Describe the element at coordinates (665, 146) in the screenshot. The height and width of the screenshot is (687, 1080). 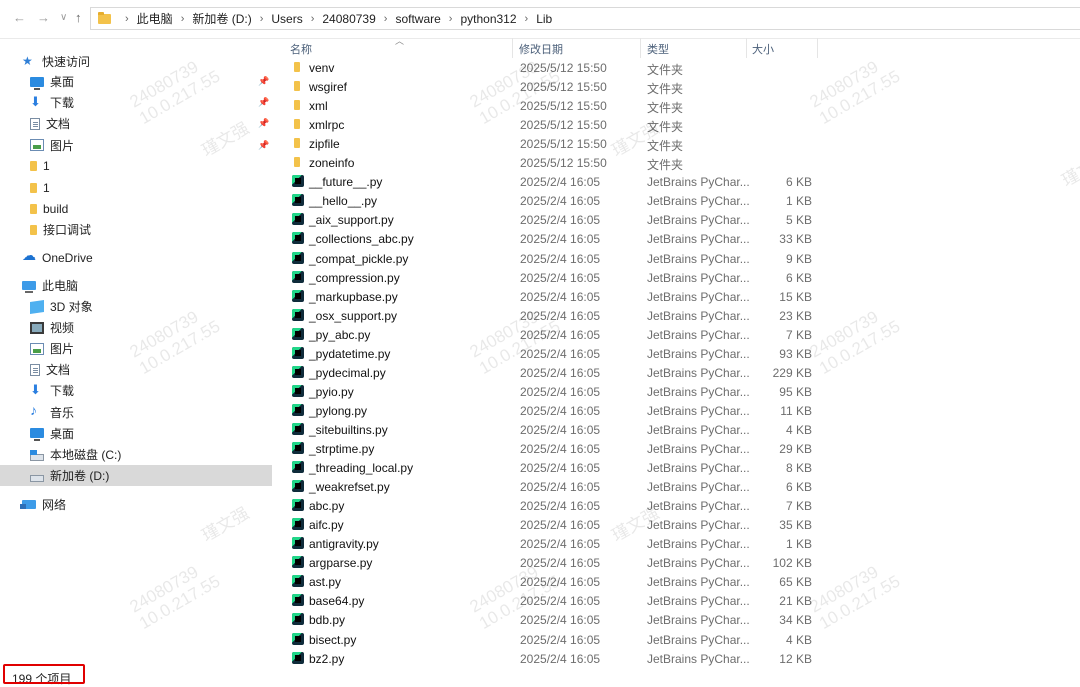
I see `file-type: 文件夹` at that location.